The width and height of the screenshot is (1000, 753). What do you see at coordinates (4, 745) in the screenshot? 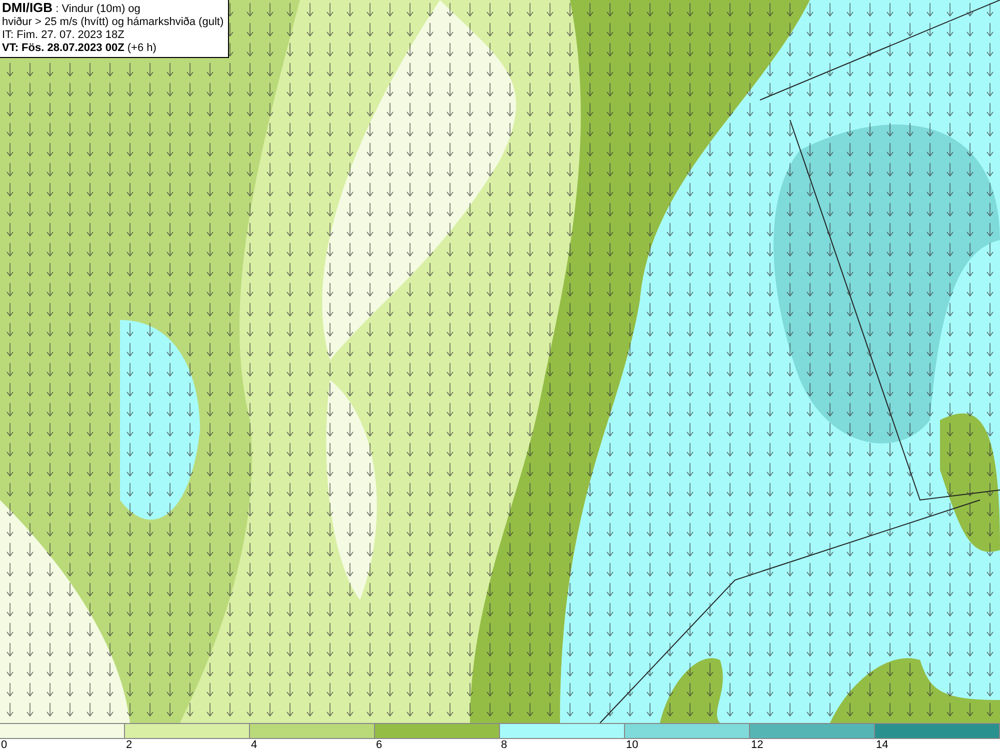
I see `legend-label: 0` at bounding box center [4, 745].